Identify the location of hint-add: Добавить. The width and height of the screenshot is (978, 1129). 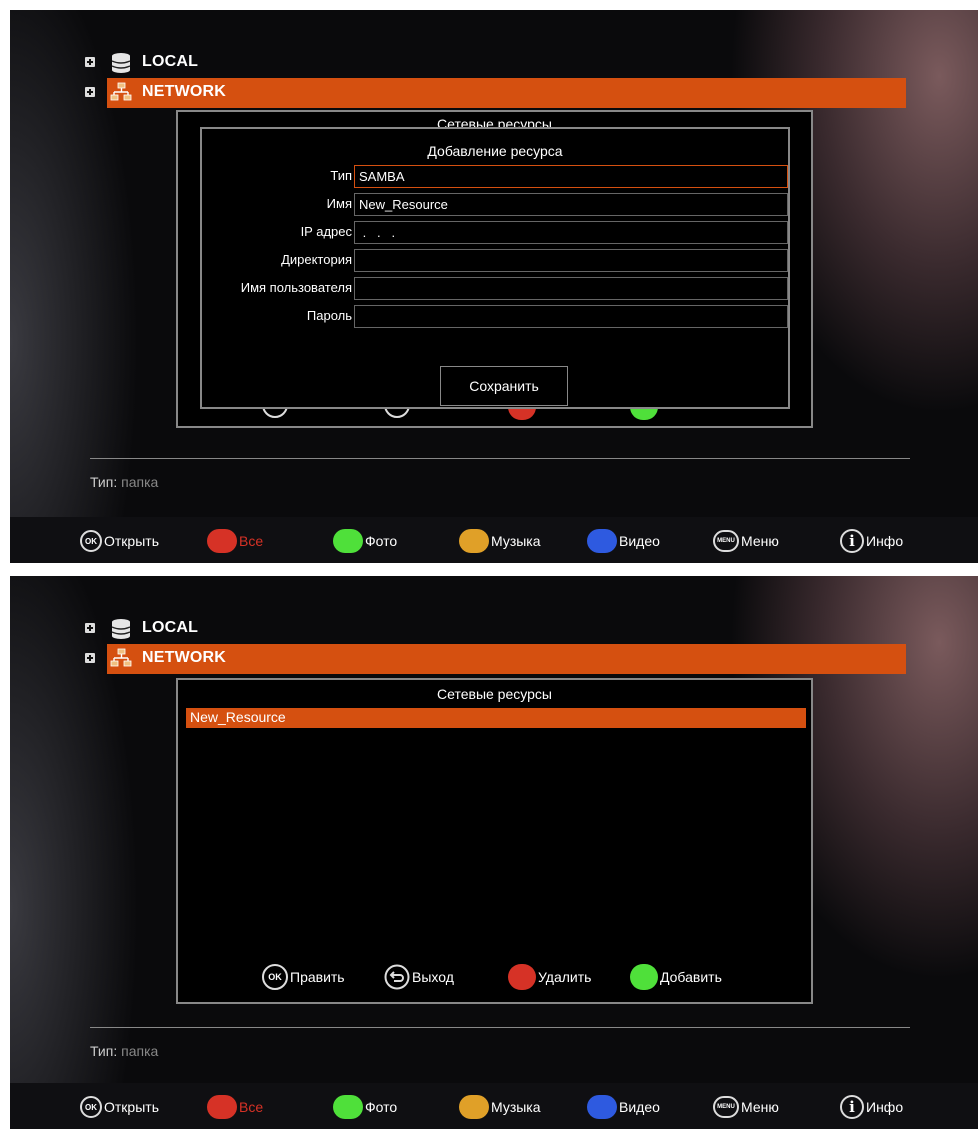
(676, 977).